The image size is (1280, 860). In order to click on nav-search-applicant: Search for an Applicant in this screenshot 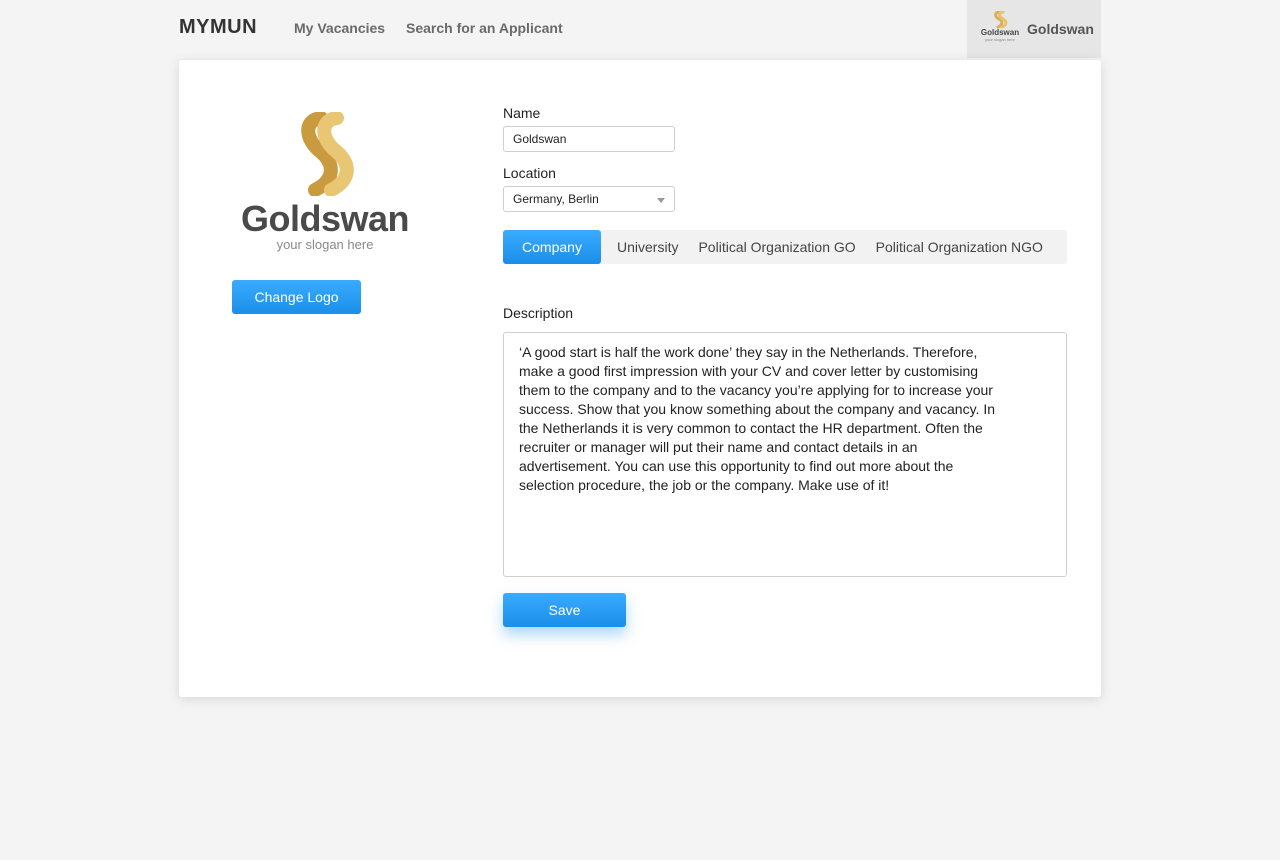, I will do `click(484, 28)`.